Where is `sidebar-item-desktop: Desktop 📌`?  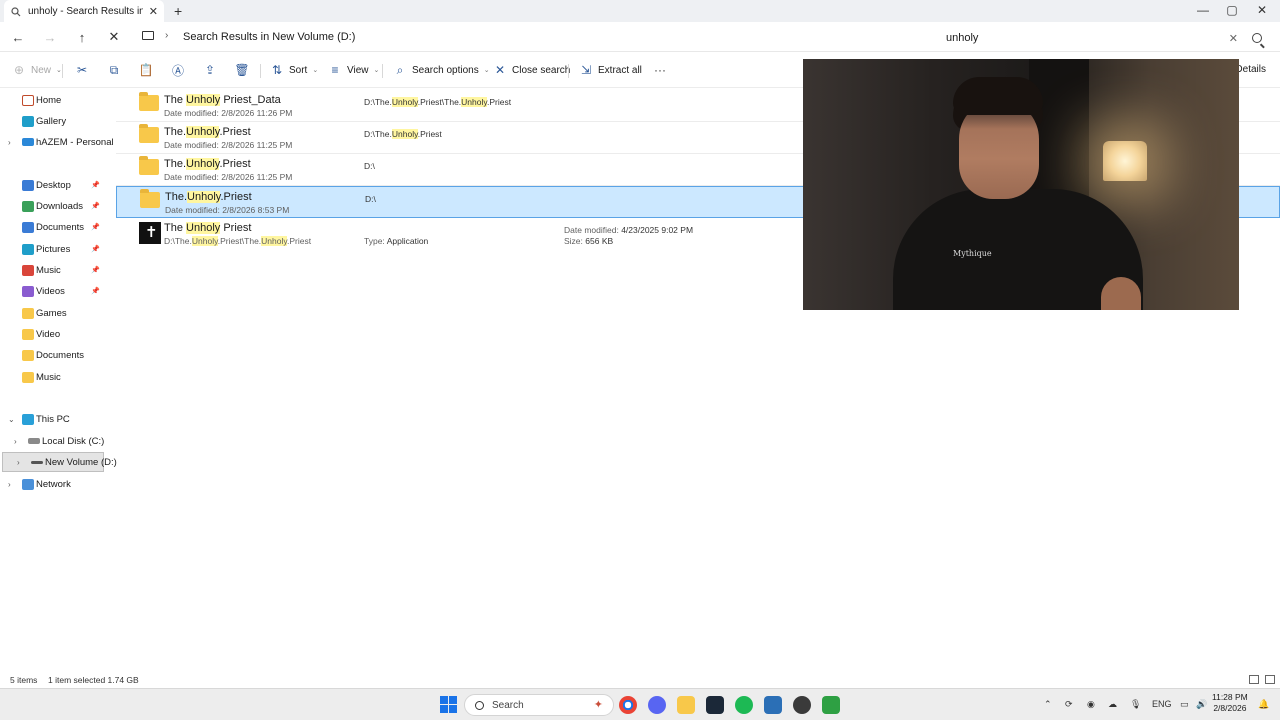 sidebar-item-desktop: Desktop 📌 is located at coordinates (53, 185).